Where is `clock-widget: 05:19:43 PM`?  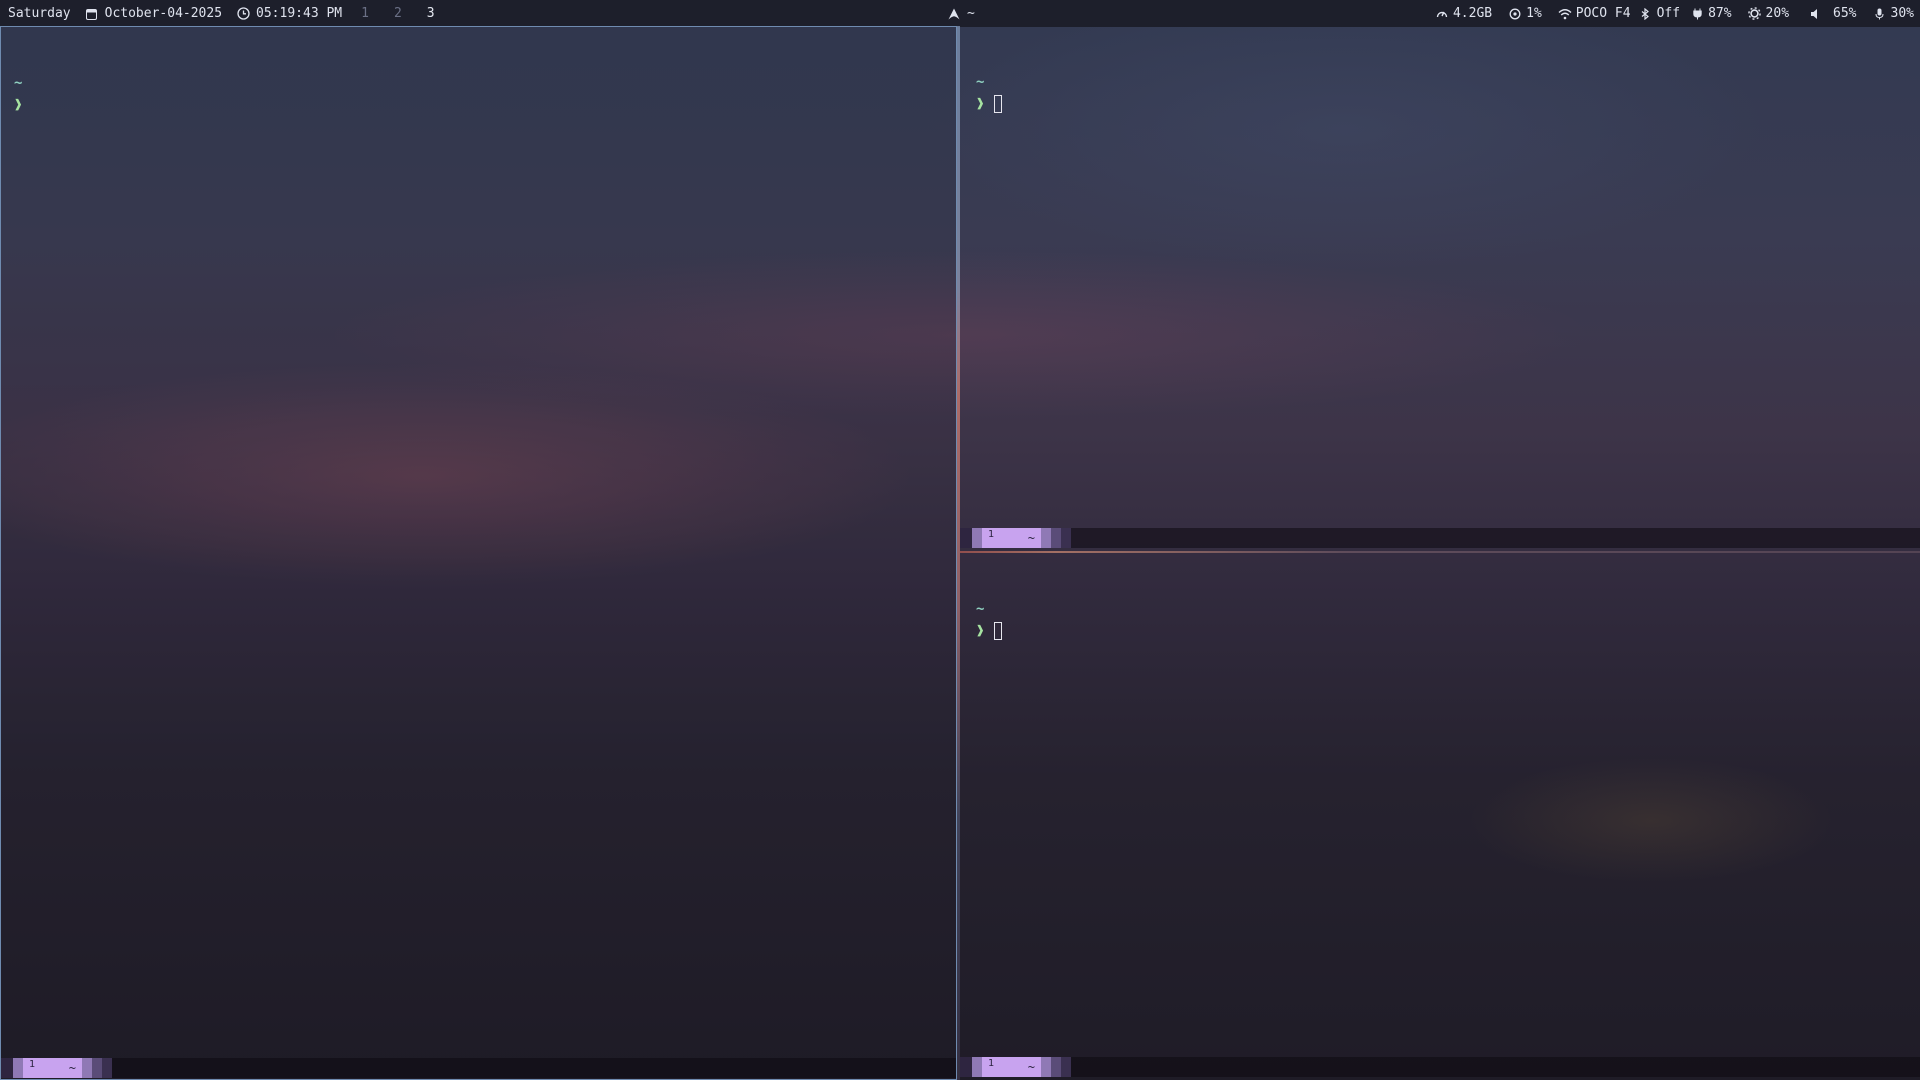
clock-widget: 05:19:43 PM is located at coordinates (289, 13).